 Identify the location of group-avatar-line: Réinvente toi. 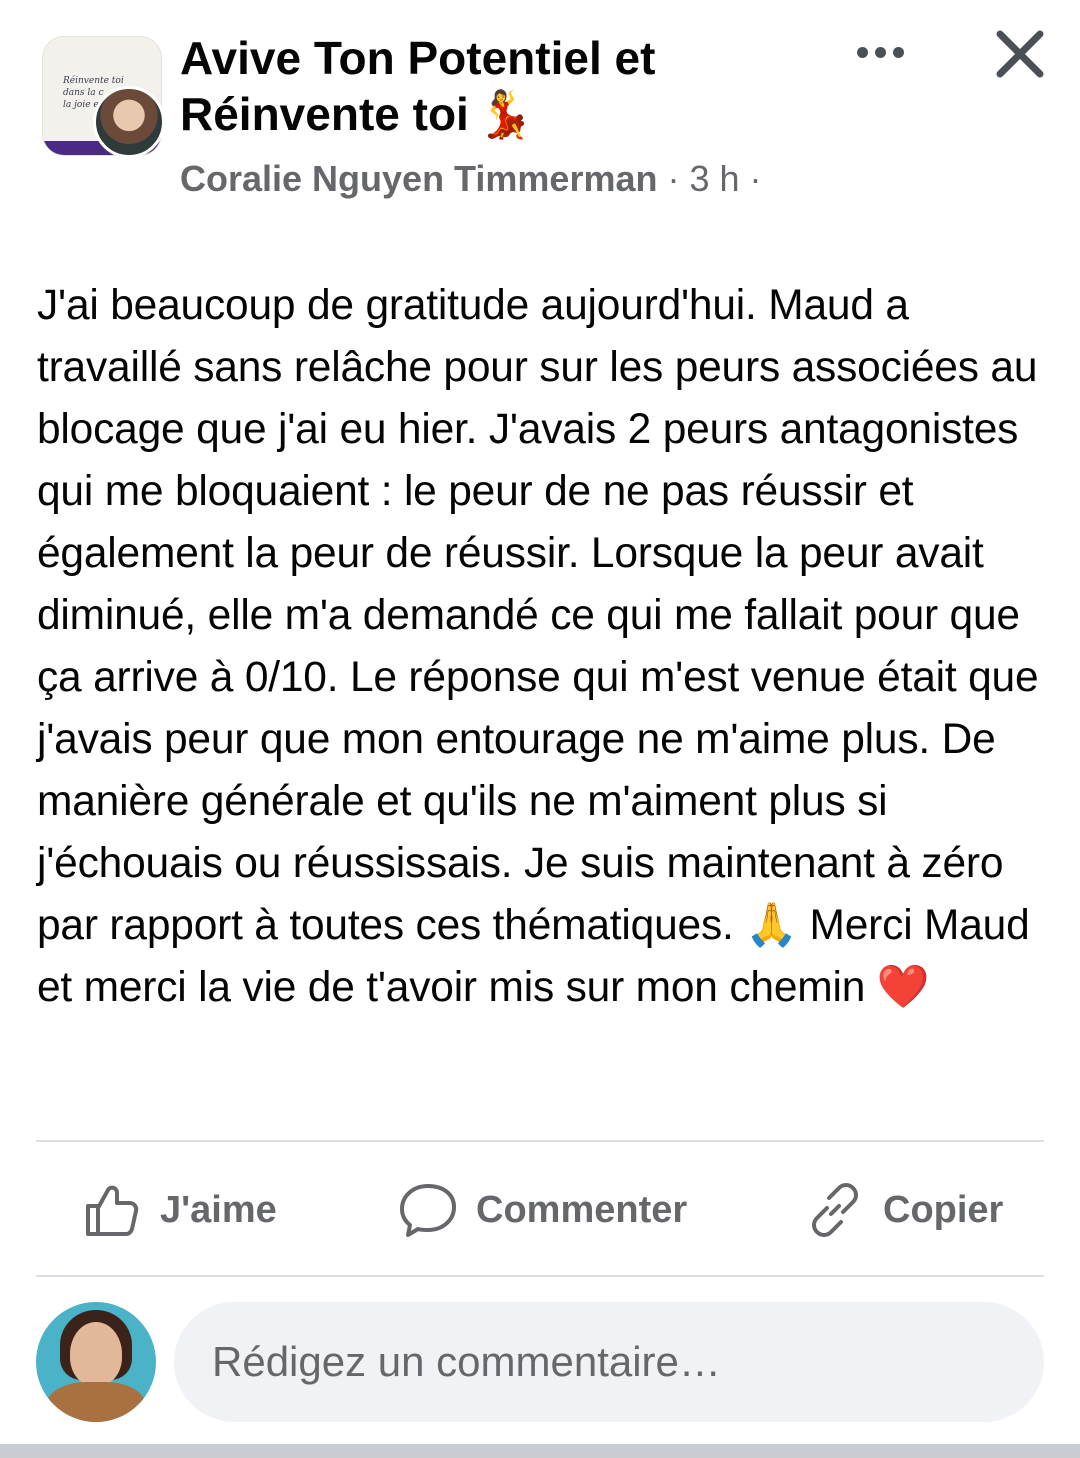
(93, 81).